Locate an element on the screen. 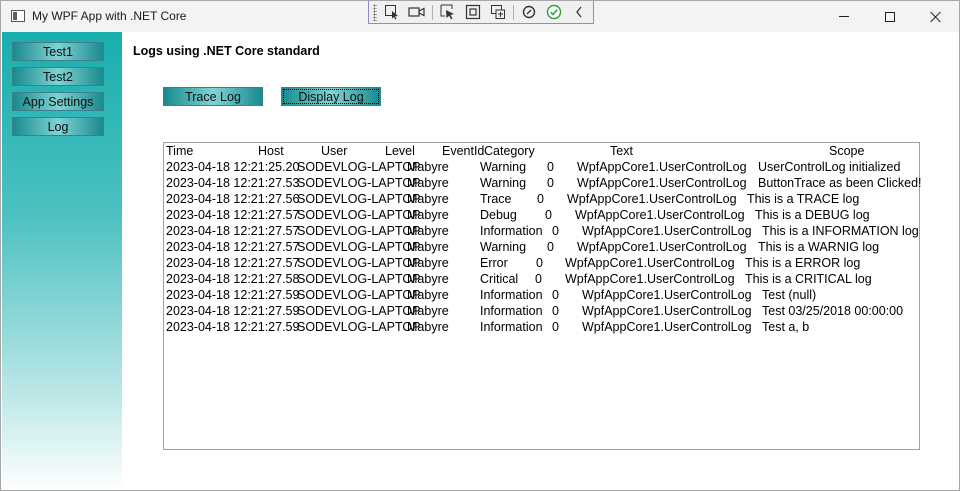  log-cell-text: This is a DEBUG log is located at coordinates (812, 215).